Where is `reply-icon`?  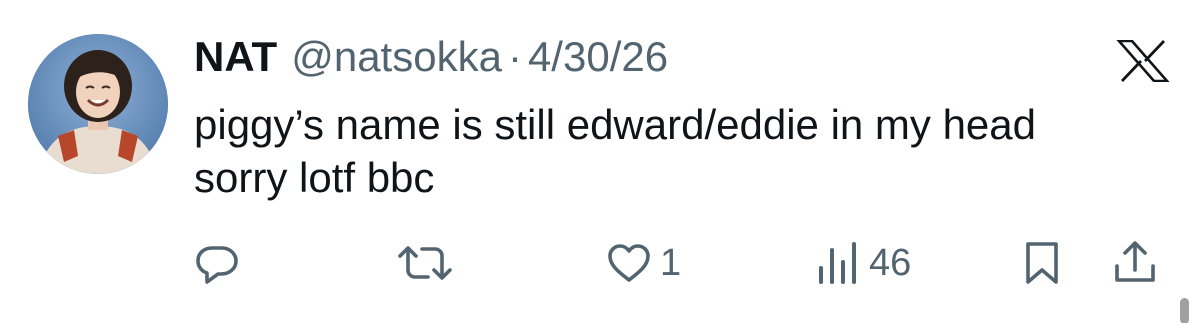
reply-icon is located at coordinates (217, 263).